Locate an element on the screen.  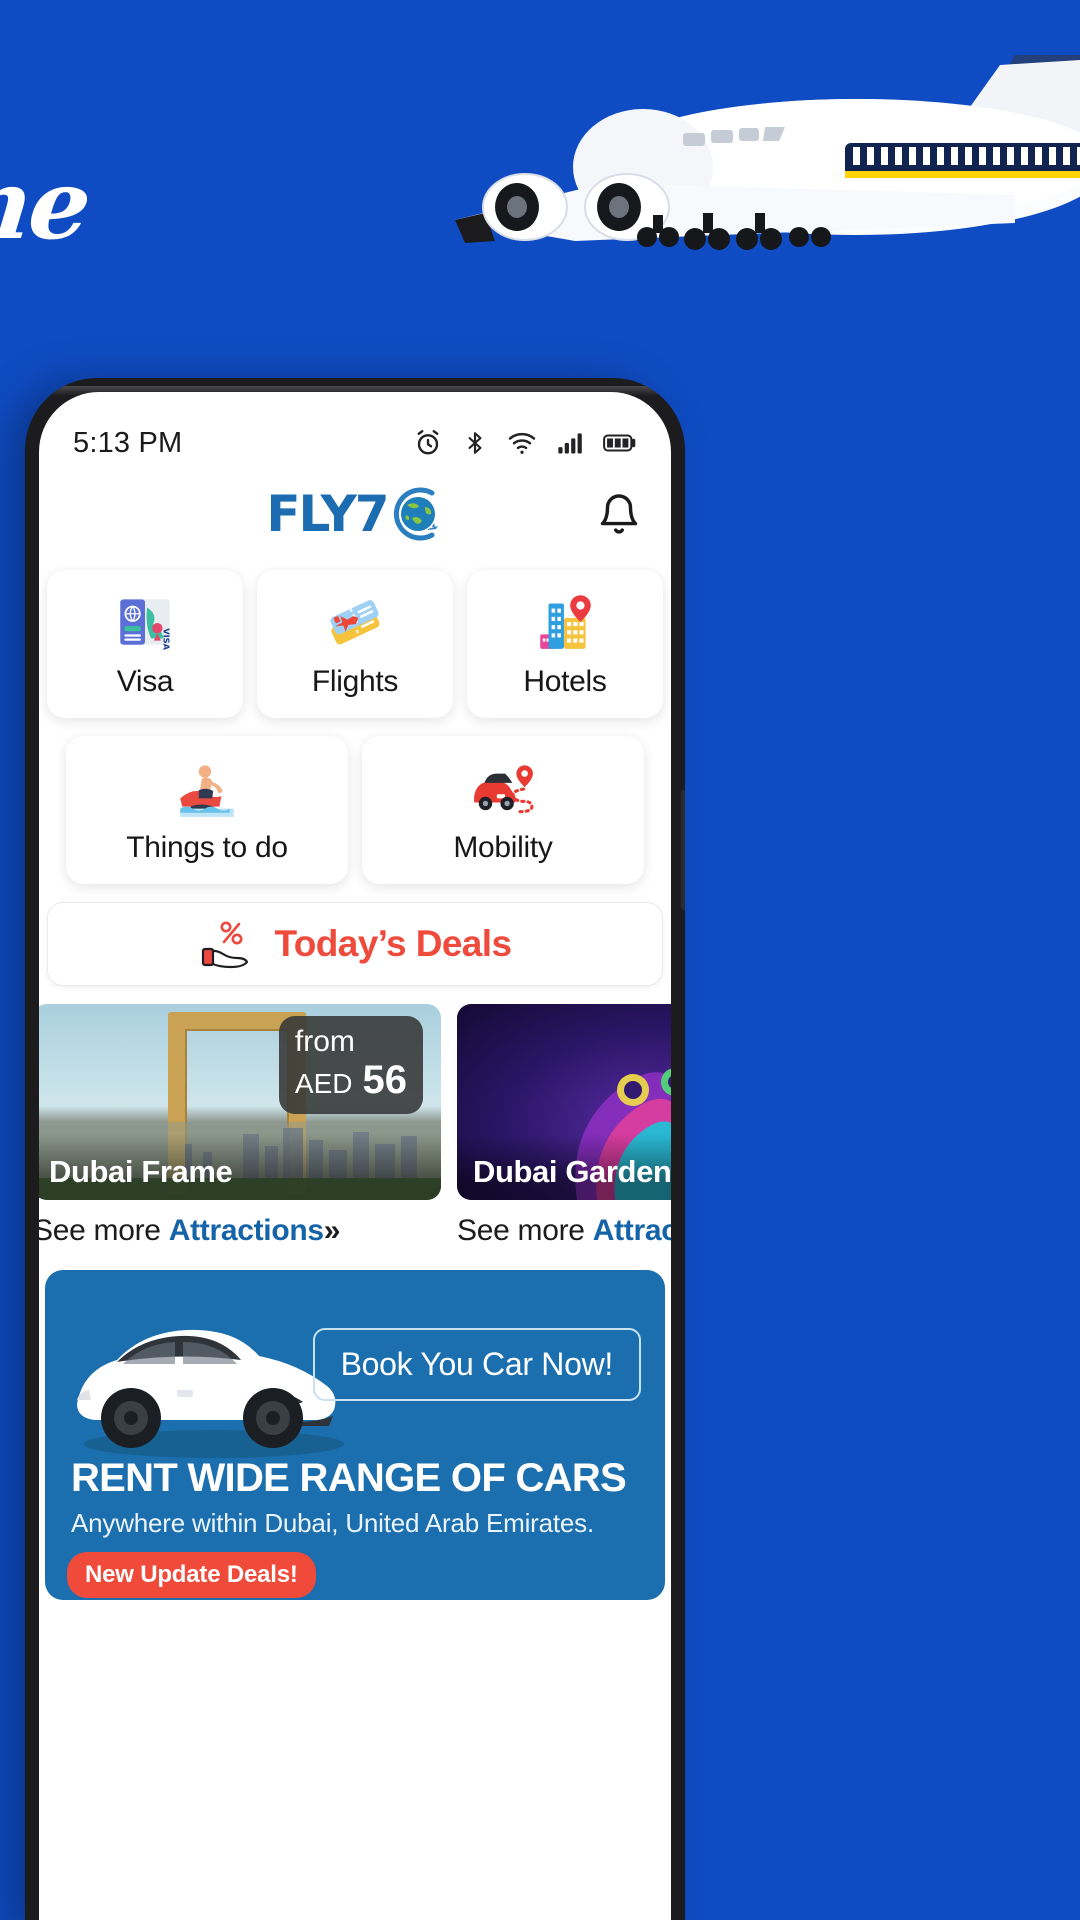
price-currency: AED is located at coordinates (323, 1083).